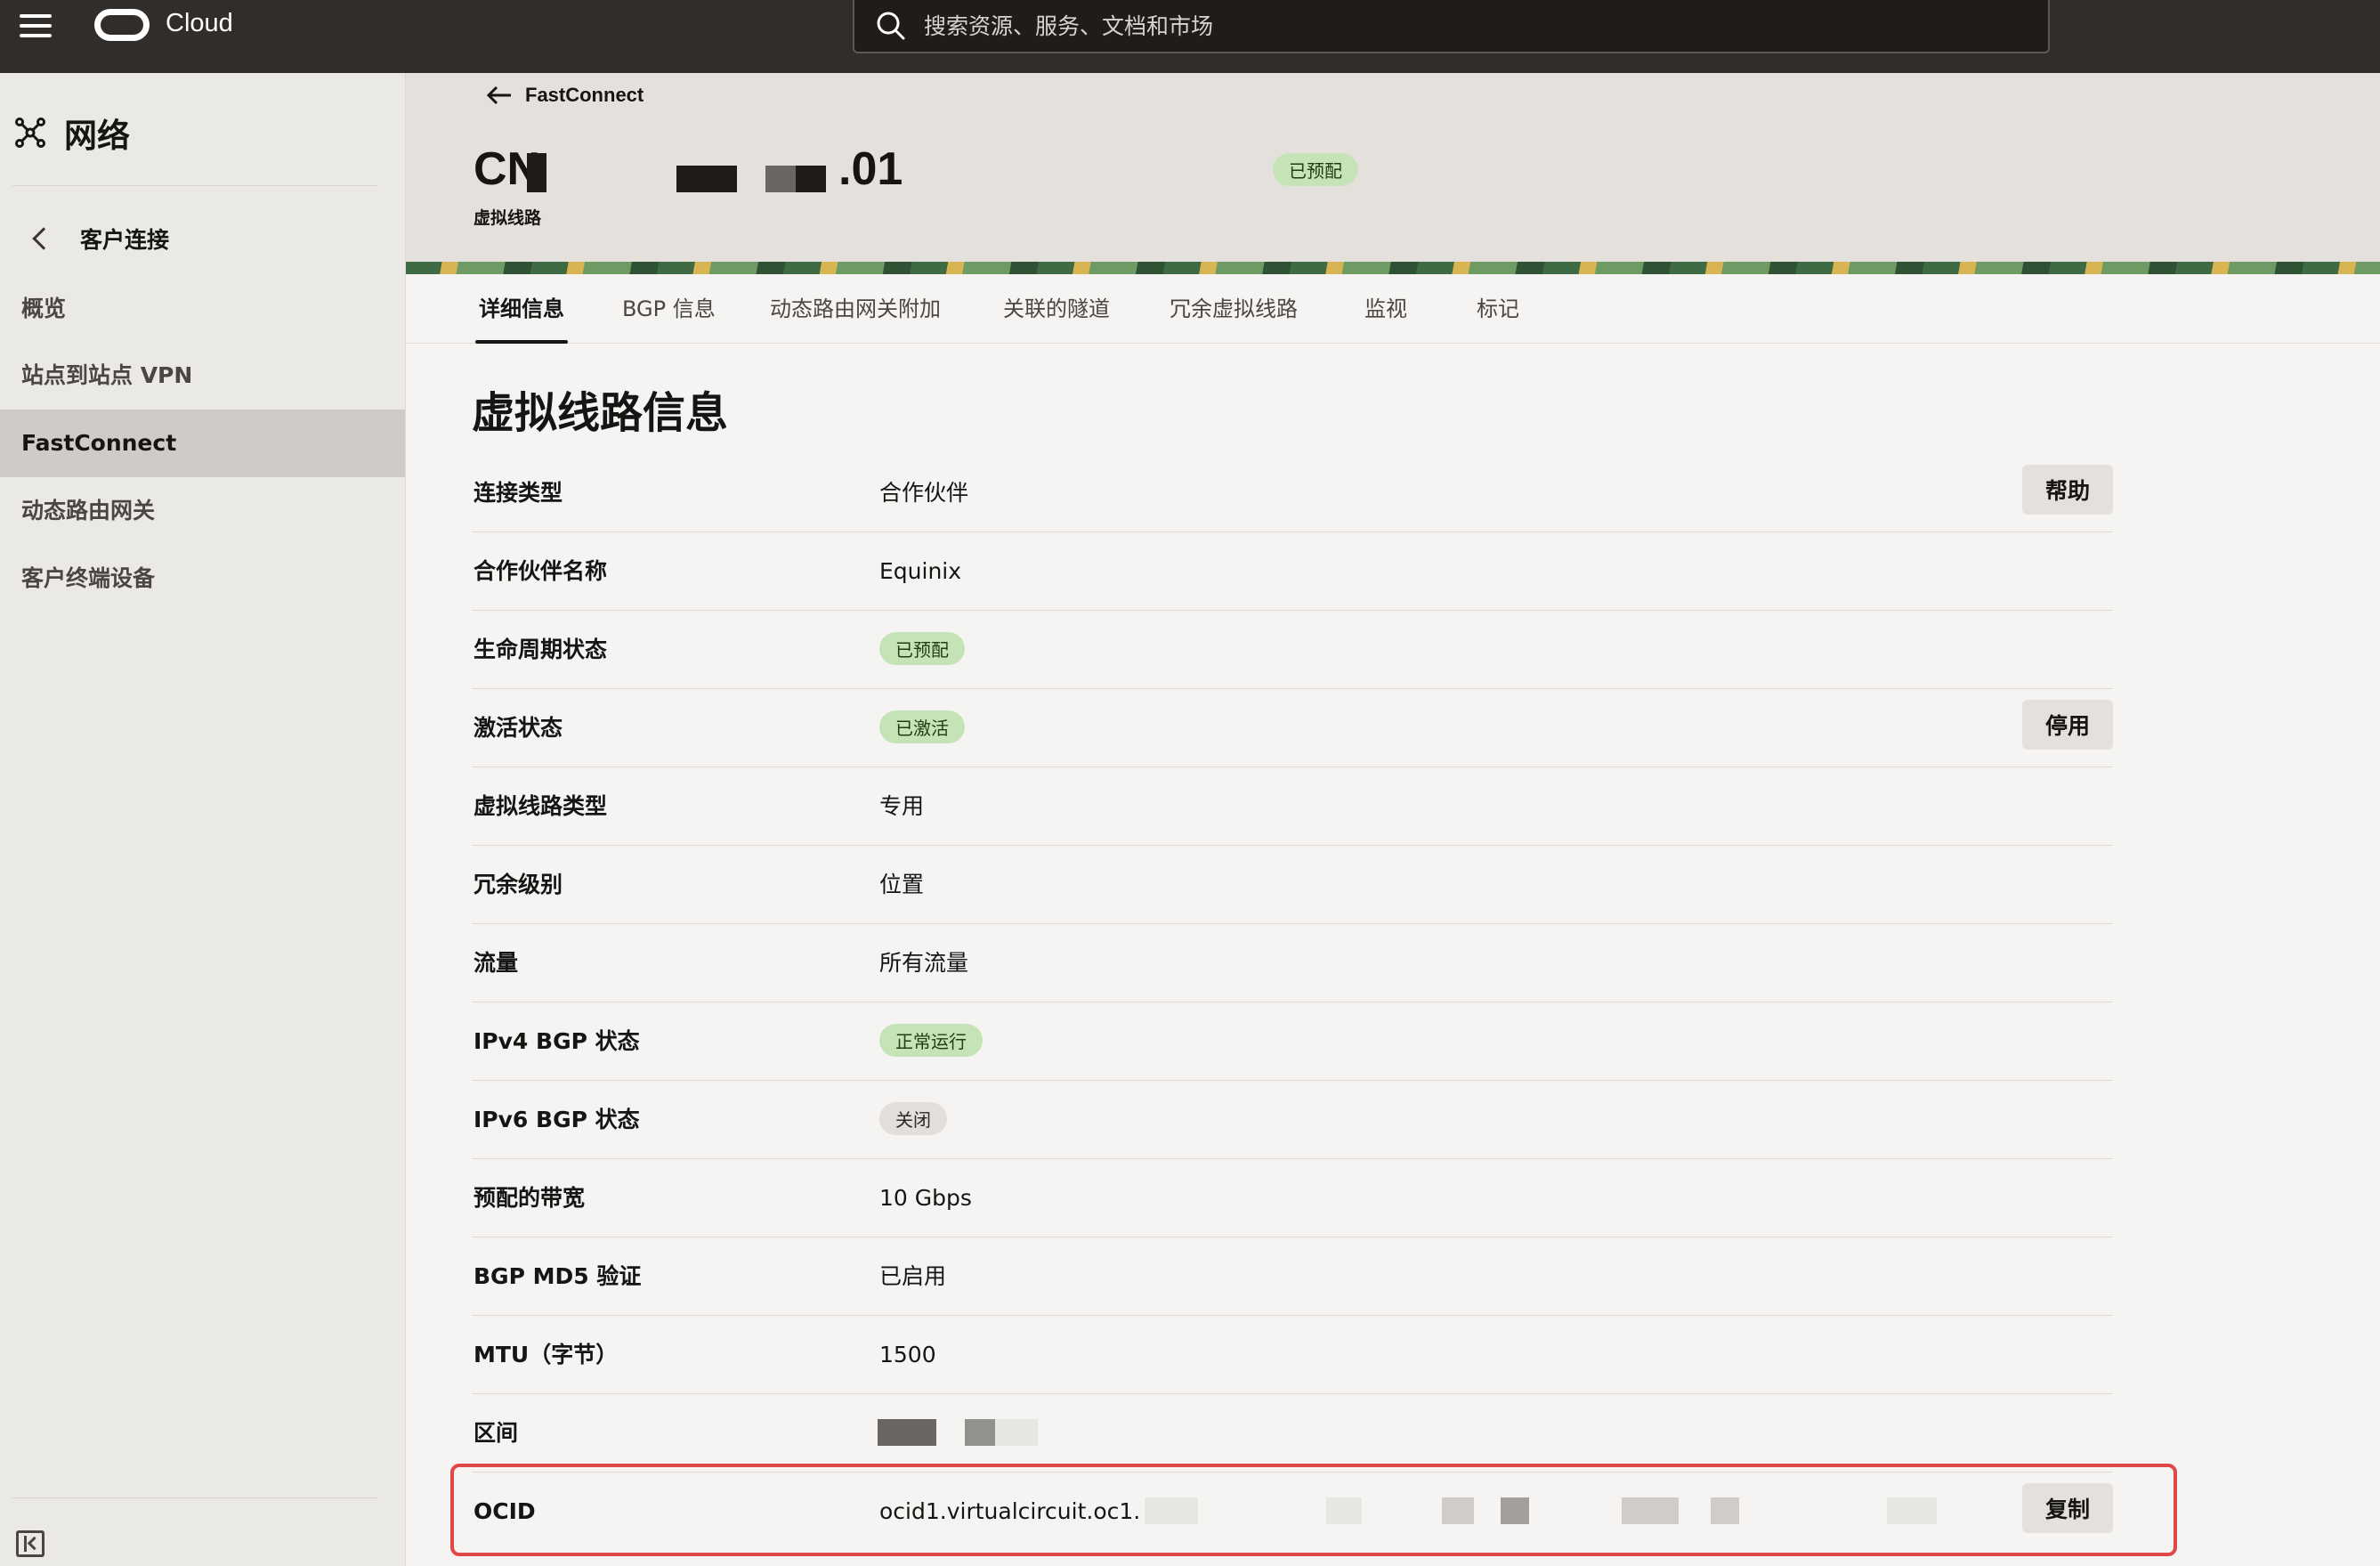 This screenshot has height=1566, width=2380. Describe the element at coordinates (557, 1119) in the screenshot. I see `row-label: IPv6 BGP 状态` at that location.